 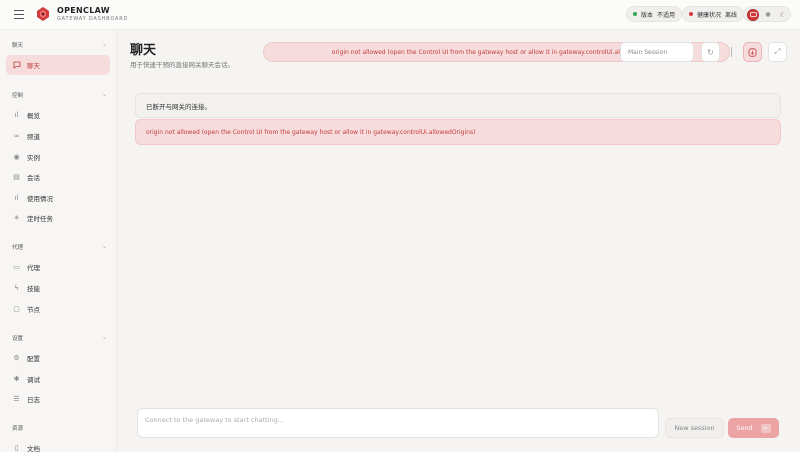 I want to click on message-square-icon, so click(x=16, y=65).